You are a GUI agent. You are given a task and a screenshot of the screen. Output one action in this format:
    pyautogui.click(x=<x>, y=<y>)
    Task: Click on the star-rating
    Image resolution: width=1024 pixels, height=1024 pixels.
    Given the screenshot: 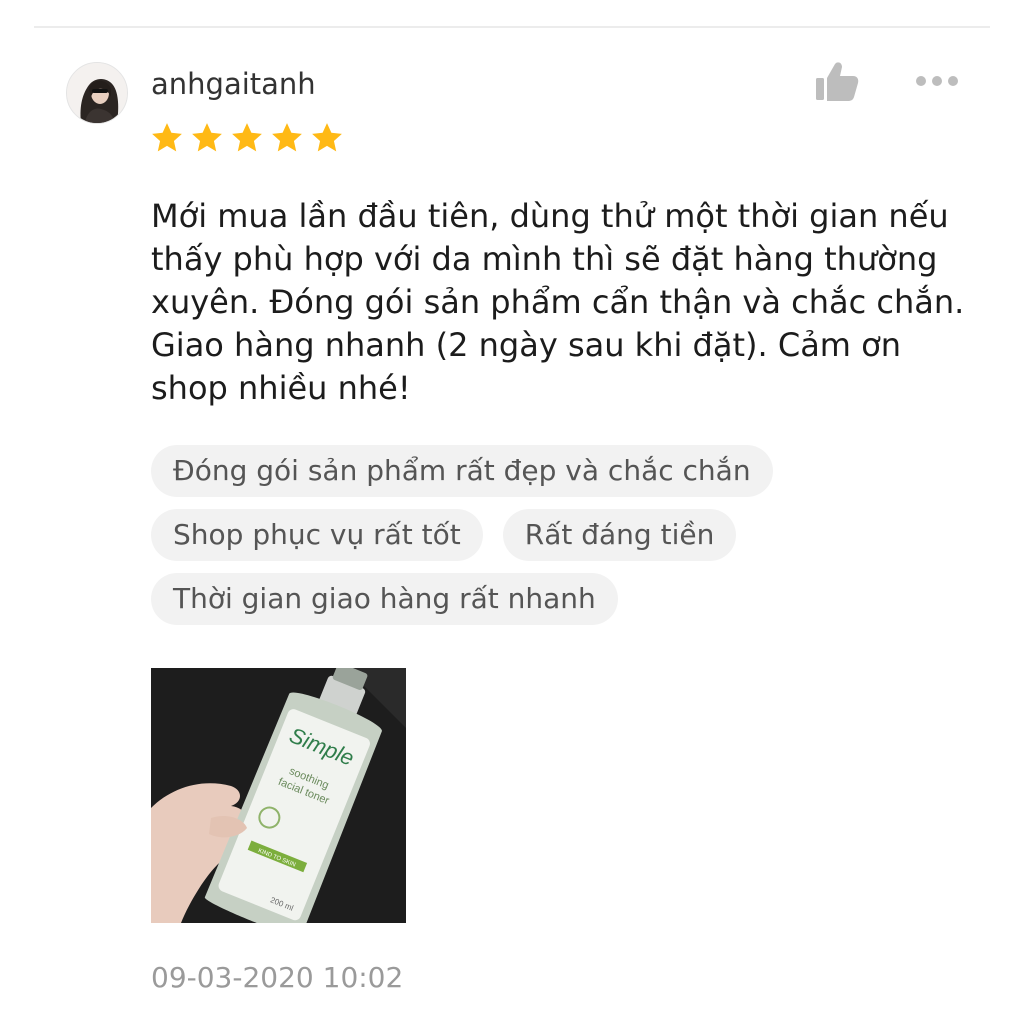 What is the action you would take?
    pyautogui.click(x=247, y=141)
    